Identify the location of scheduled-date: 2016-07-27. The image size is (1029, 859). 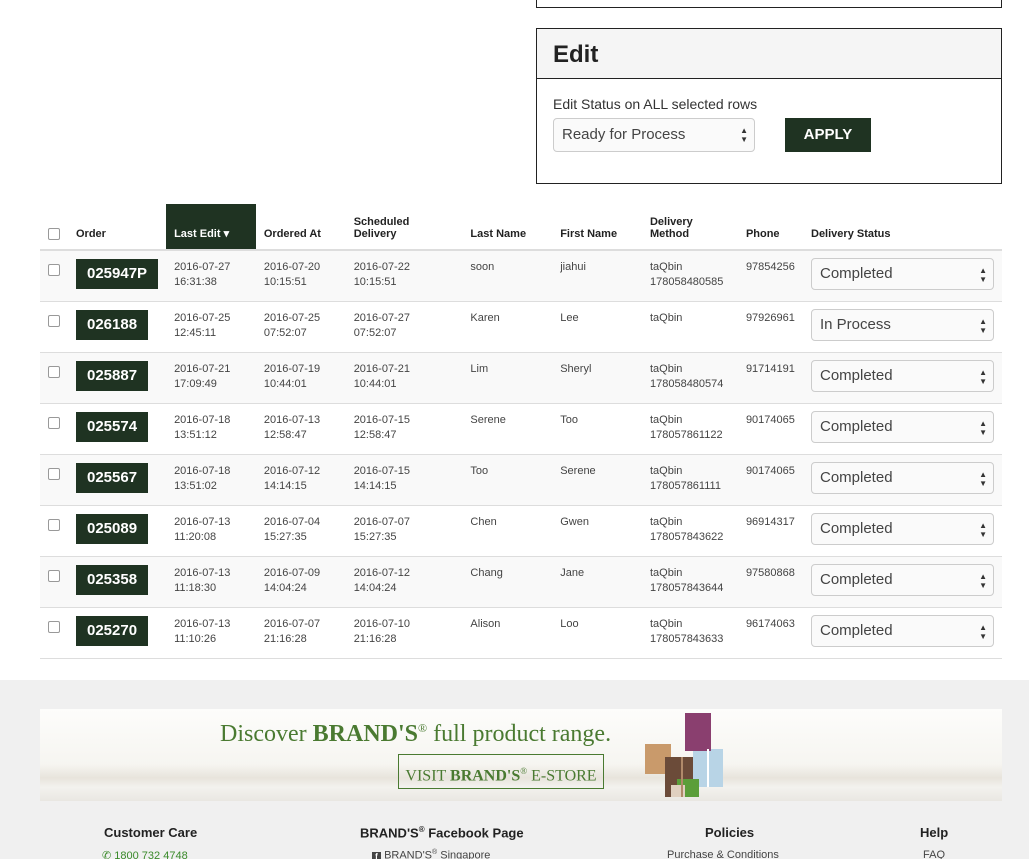
(381, 317).